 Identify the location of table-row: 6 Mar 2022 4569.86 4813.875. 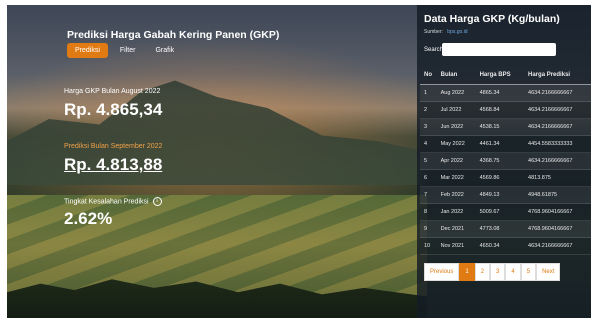
(505, 178).